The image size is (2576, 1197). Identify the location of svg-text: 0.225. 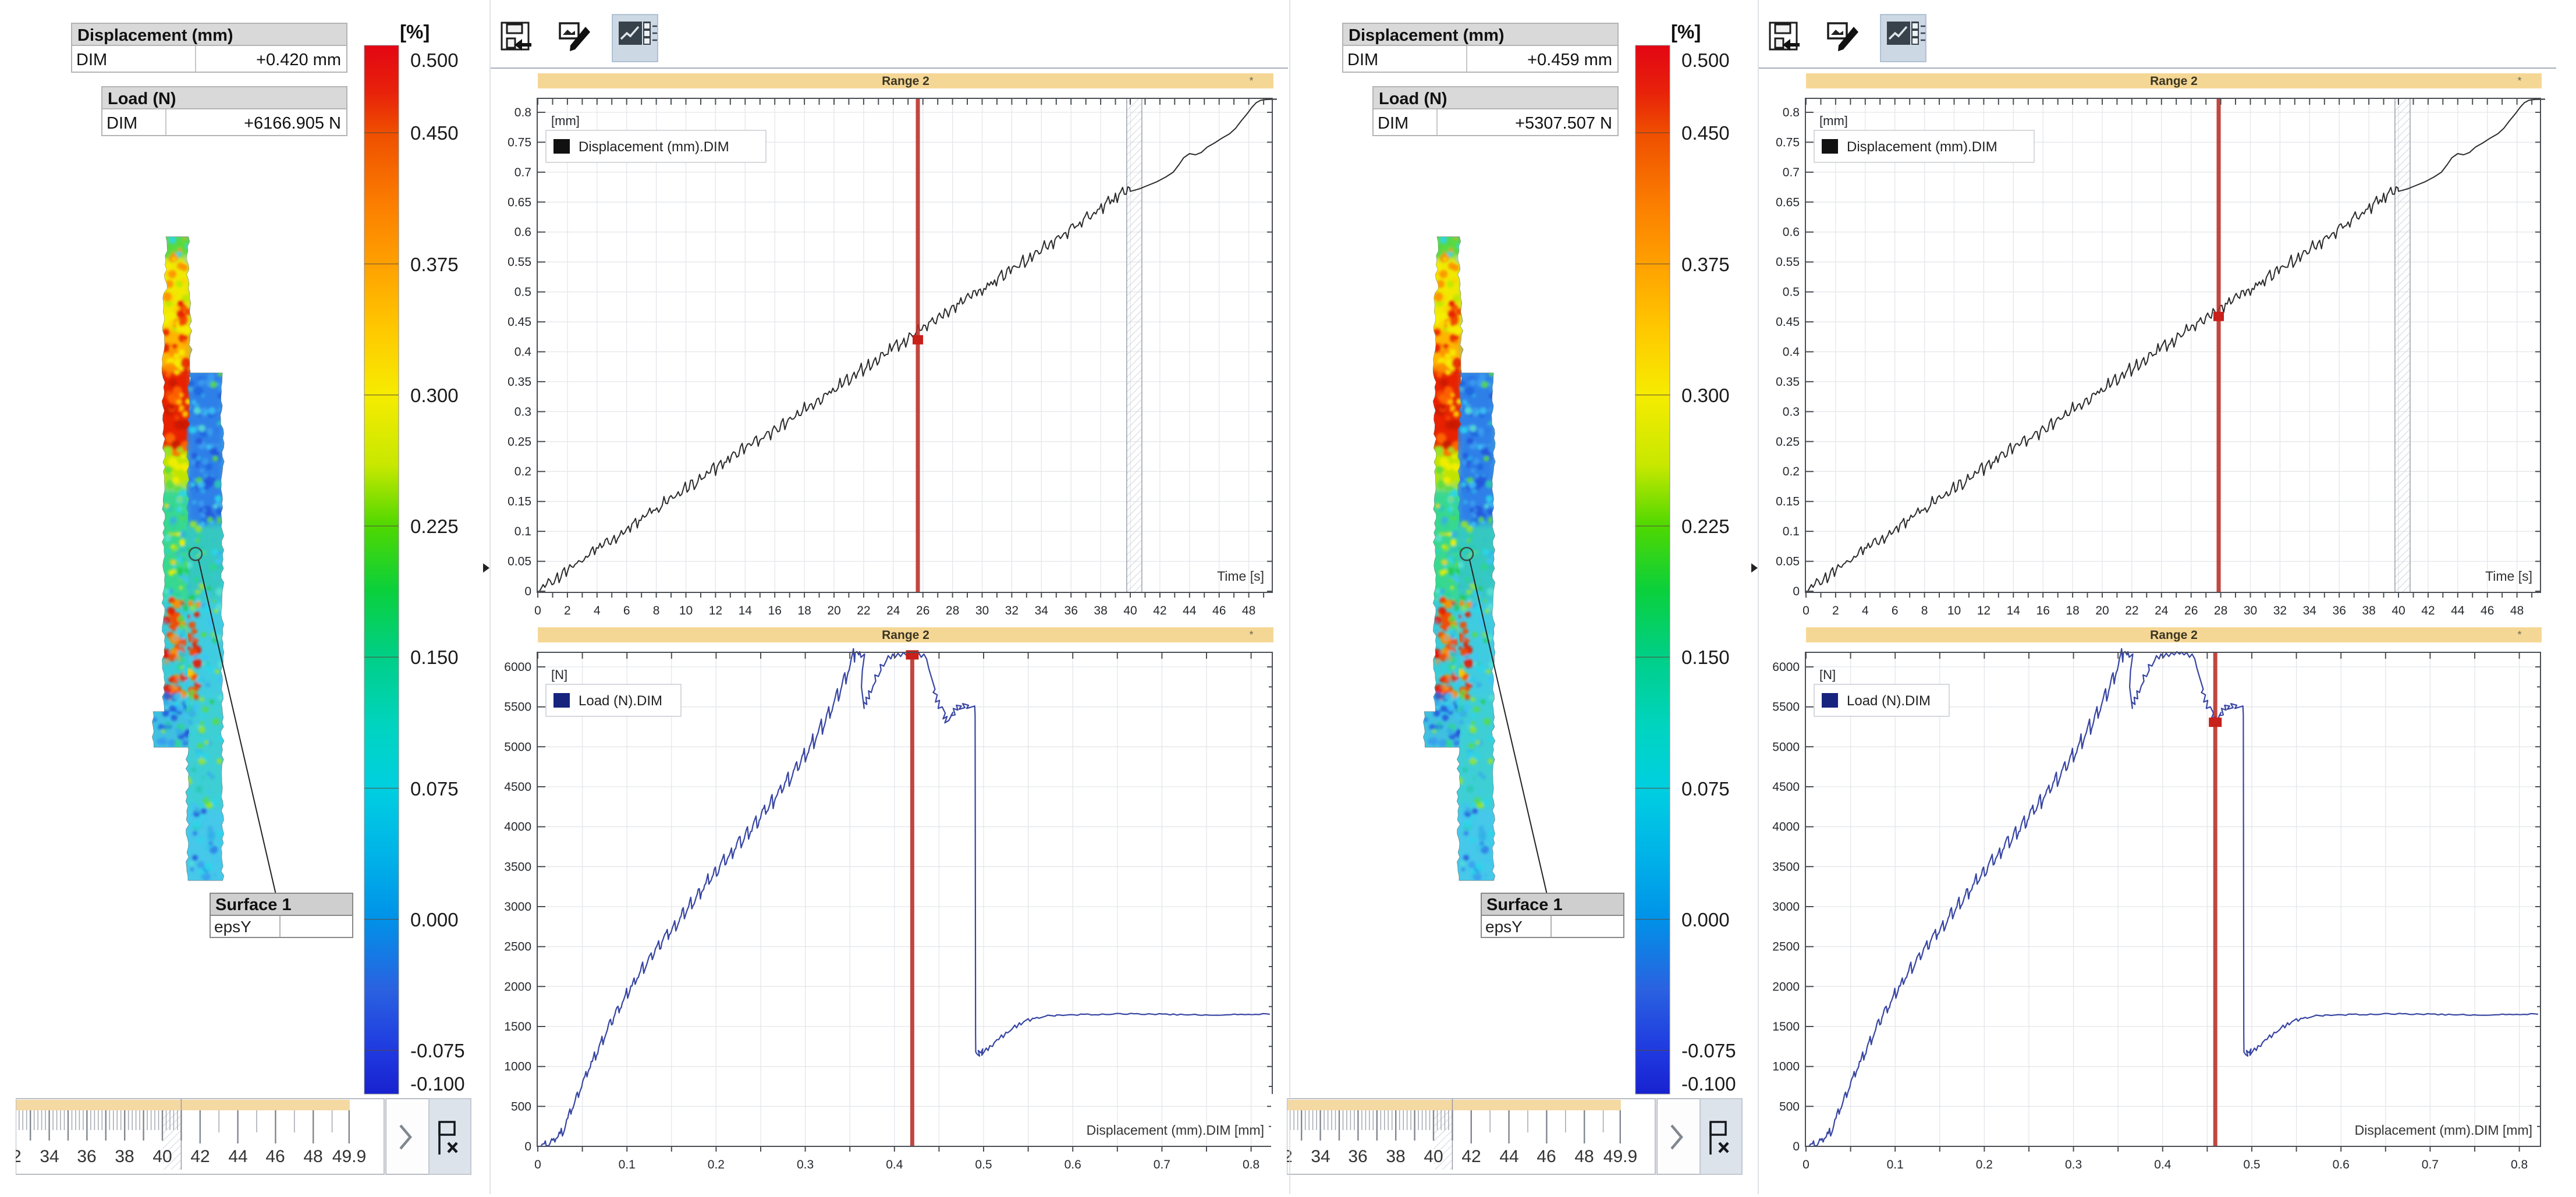
(435, 526).